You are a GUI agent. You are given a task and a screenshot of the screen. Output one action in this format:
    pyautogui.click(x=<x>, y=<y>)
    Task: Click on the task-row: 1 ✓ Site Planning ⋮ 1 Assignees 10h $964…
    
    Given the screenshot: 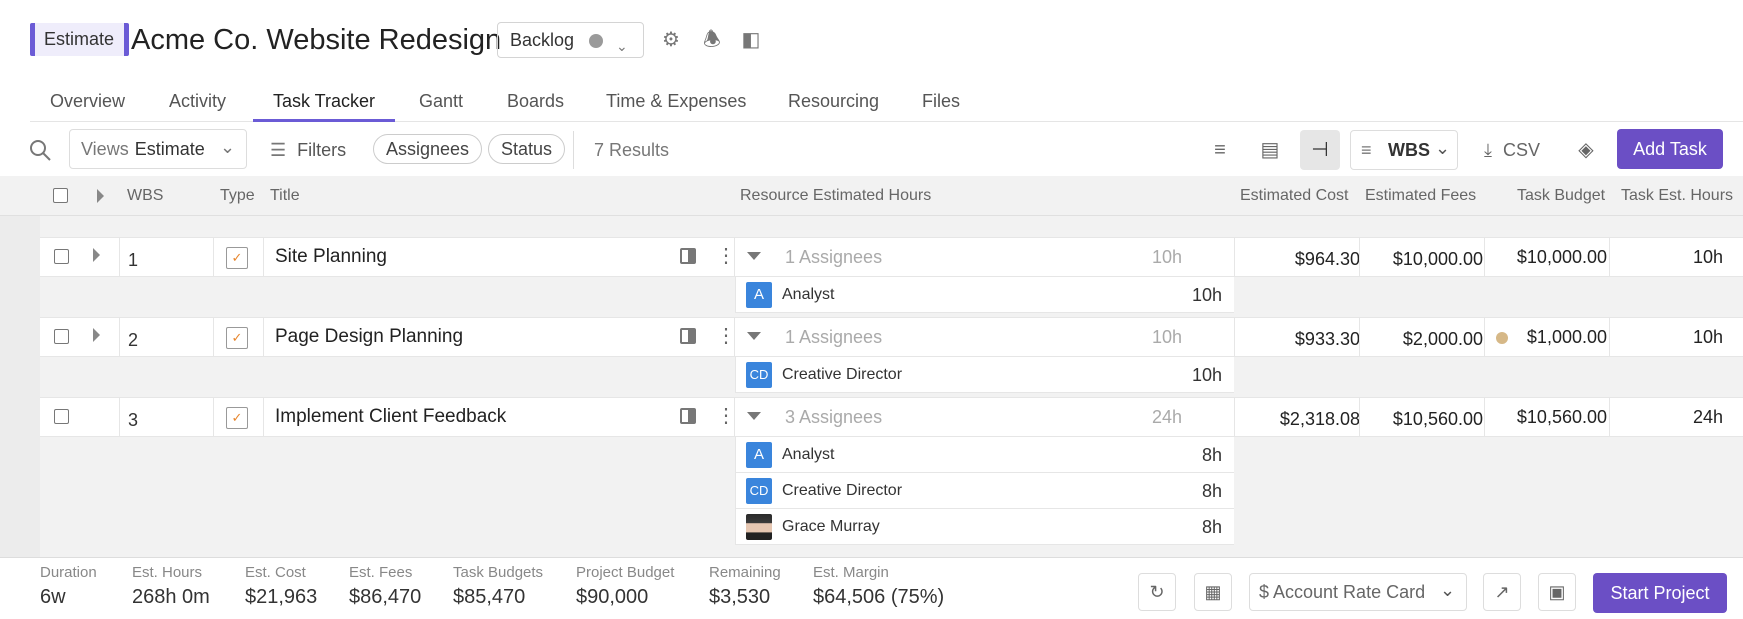 What is the action you would take?
    pyautogui.click(x=891, y=257)
    